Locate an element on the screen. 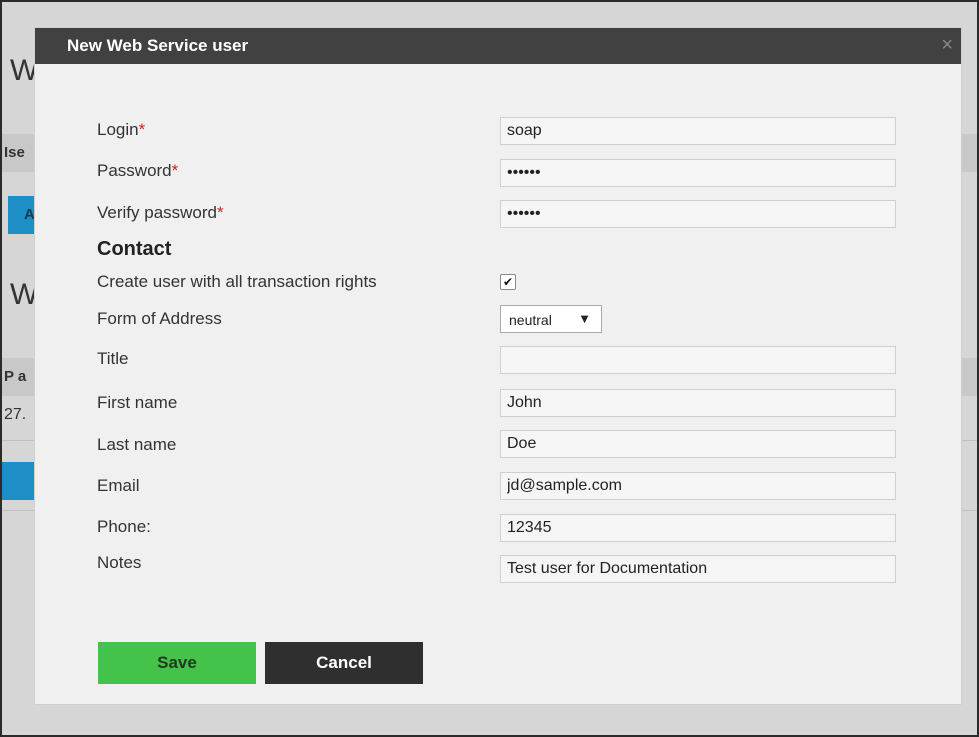  contact-heading: Contact is located at coordinates (134, 249).